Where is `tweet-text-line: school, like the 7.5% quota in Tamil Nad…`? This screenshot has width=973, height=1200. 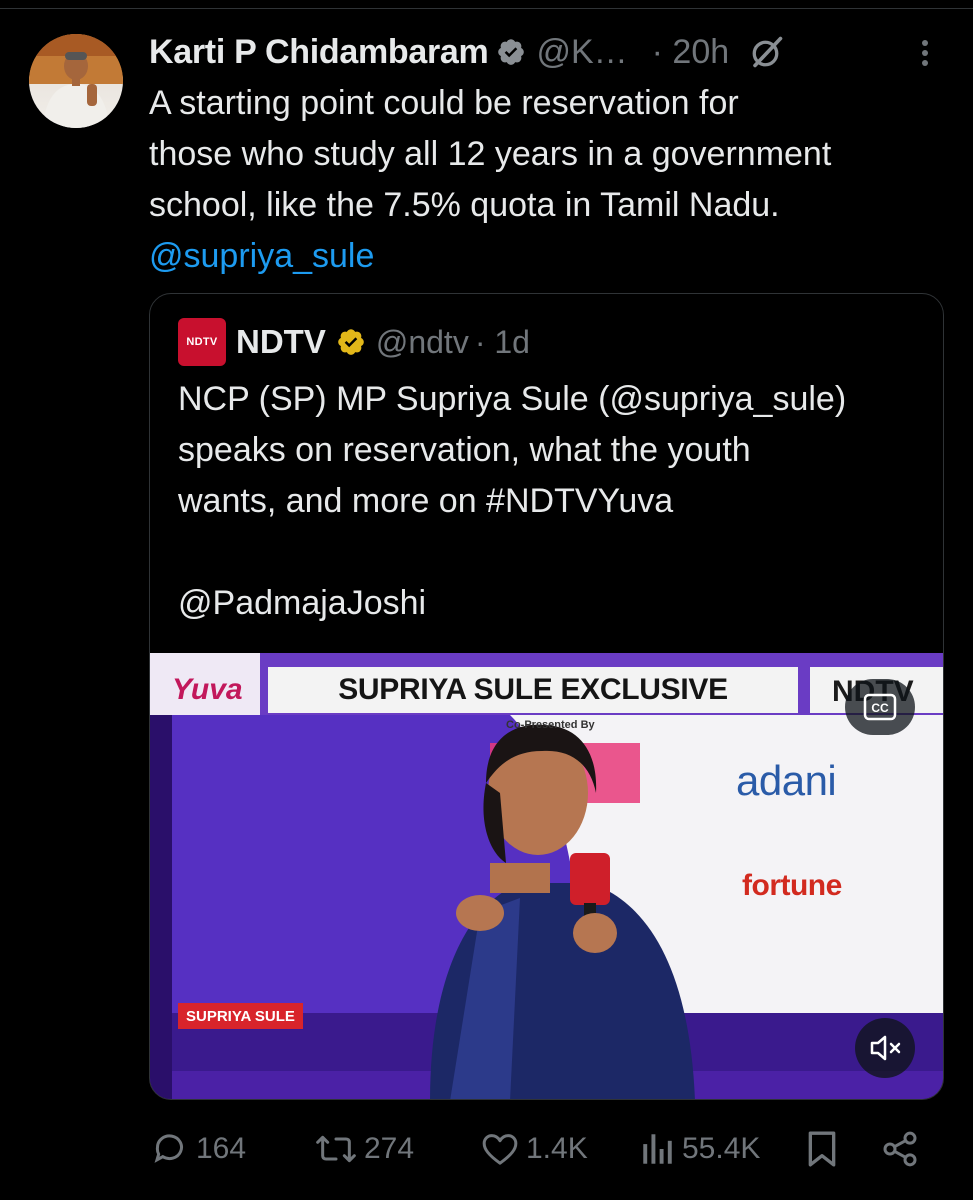 tweet-text-line: school, like the 7.5% quota in Tamil Nad… is located at coordinates (464, 205).